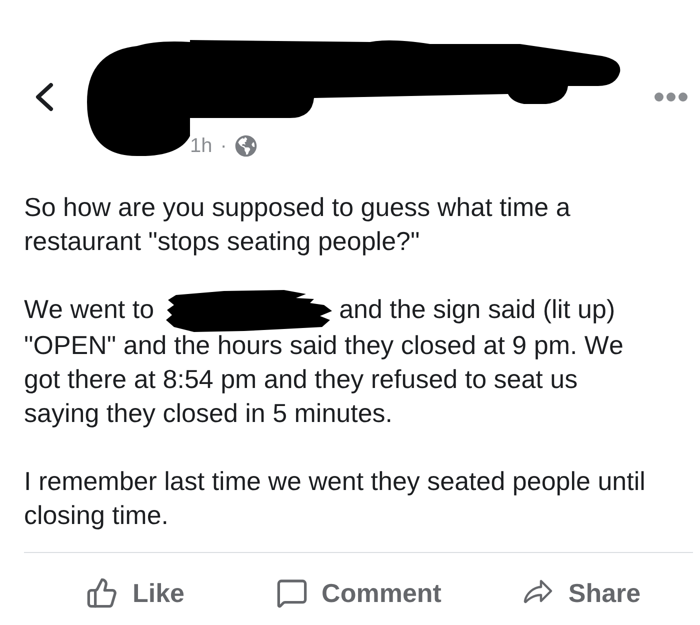 The image size is (700, 625). Describe the element at coordinates (138, 98) in the screenshot. I see `avatar-scribble-icon` at that location.